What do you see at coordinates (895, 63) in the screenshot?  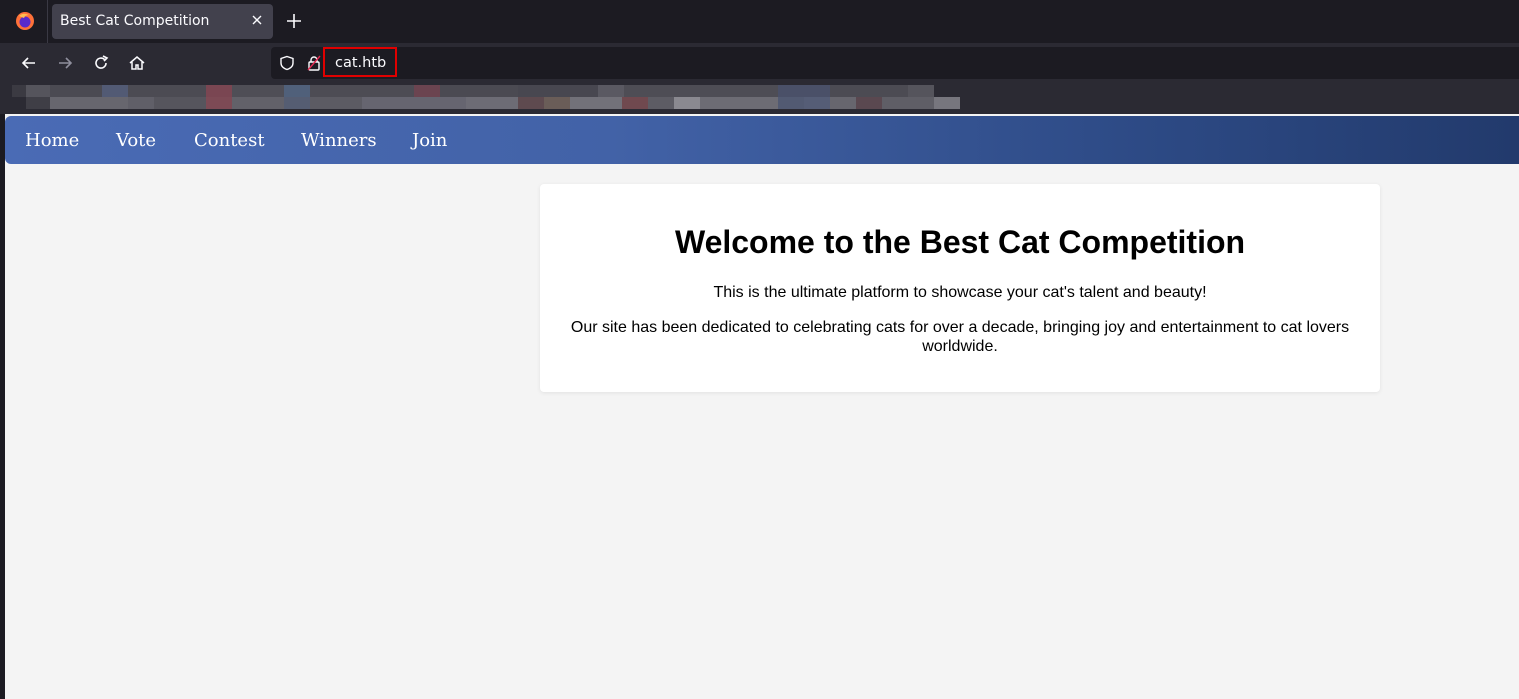 I see `url-bar: cat.htb` at bounding box center [895, 63].